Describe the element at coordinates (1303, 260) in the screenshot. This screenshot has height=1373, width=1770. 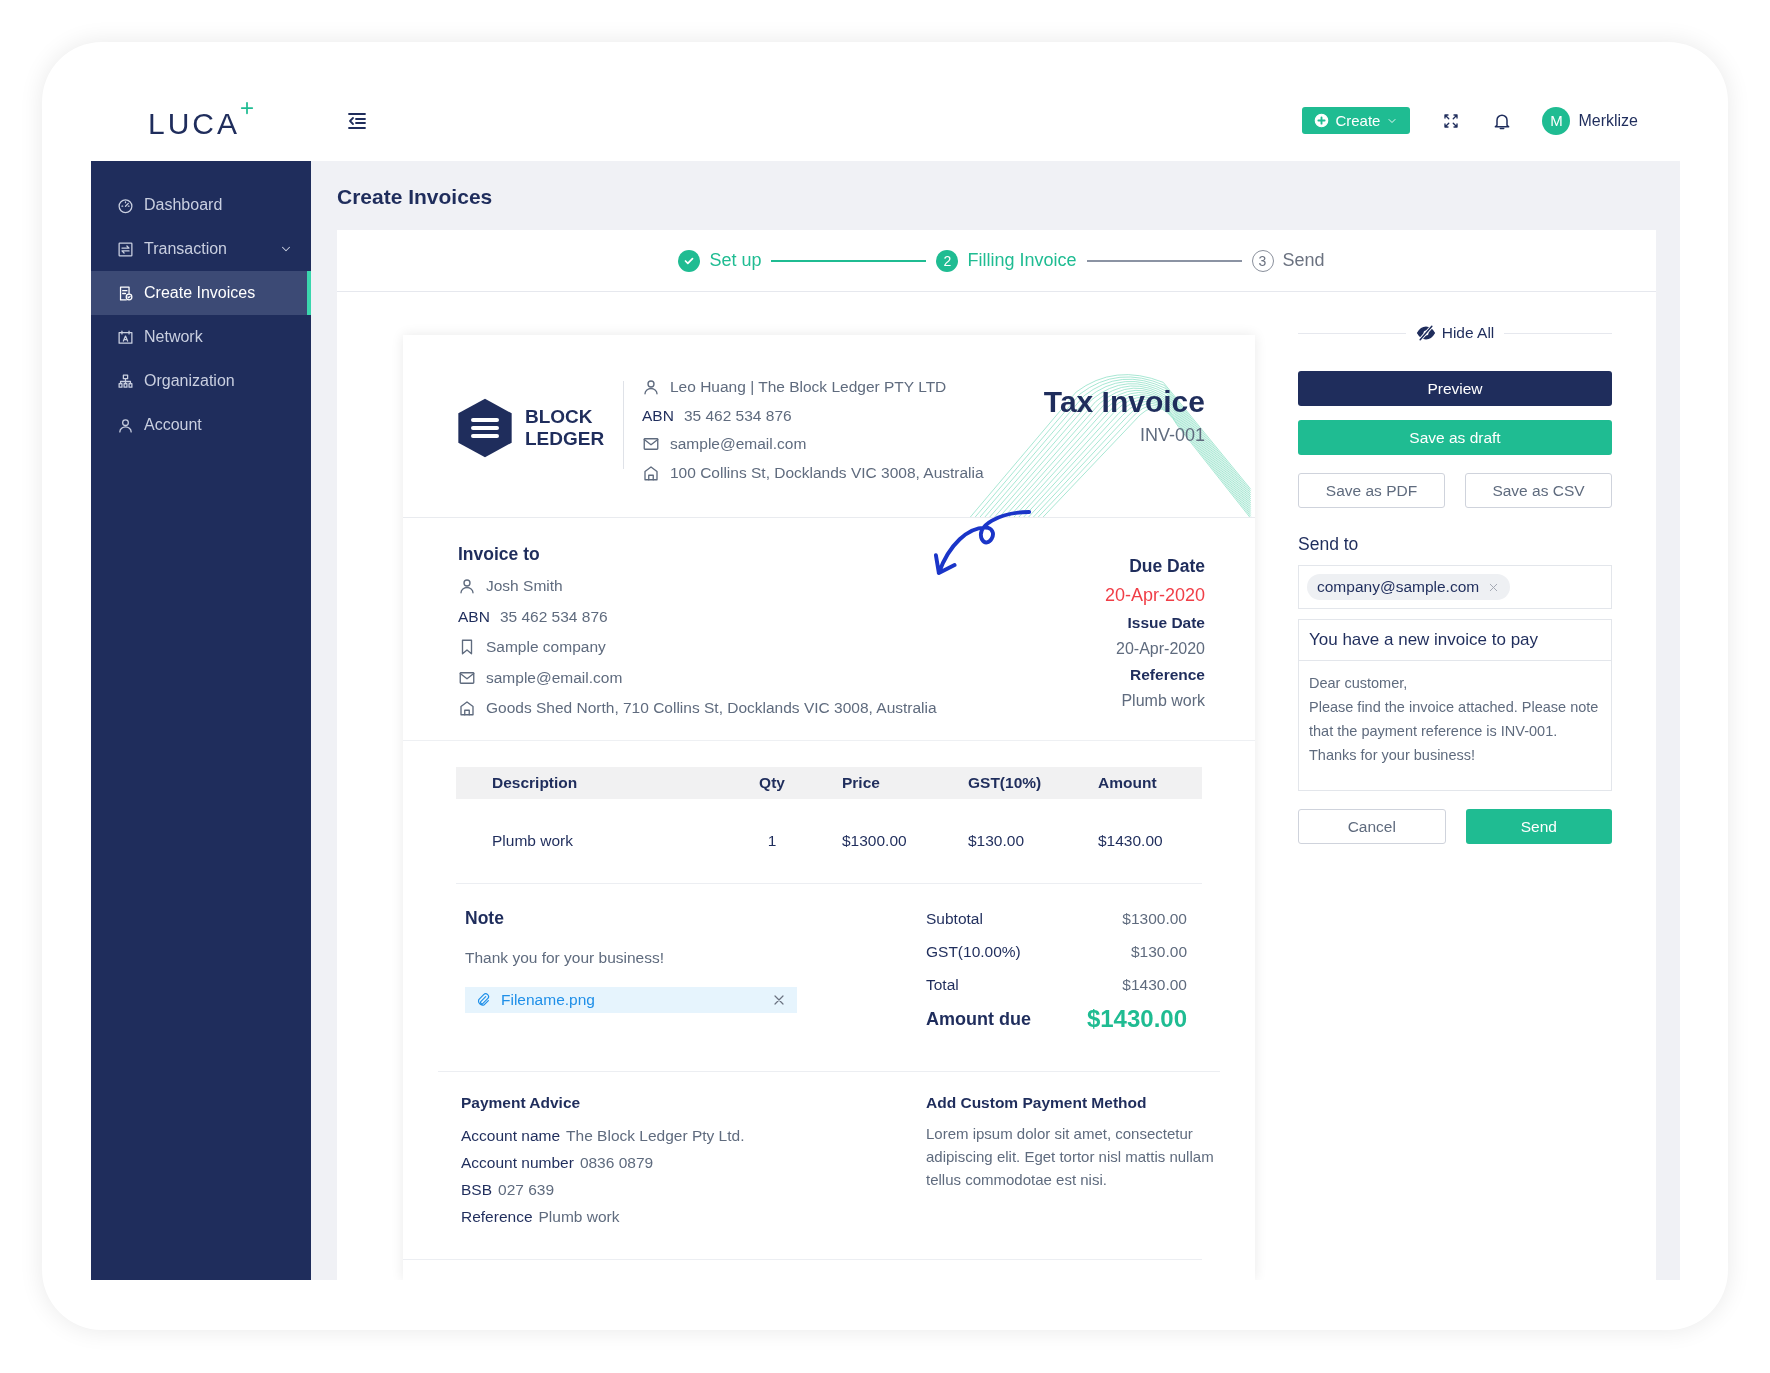
I see `step-label: Send` at that location.